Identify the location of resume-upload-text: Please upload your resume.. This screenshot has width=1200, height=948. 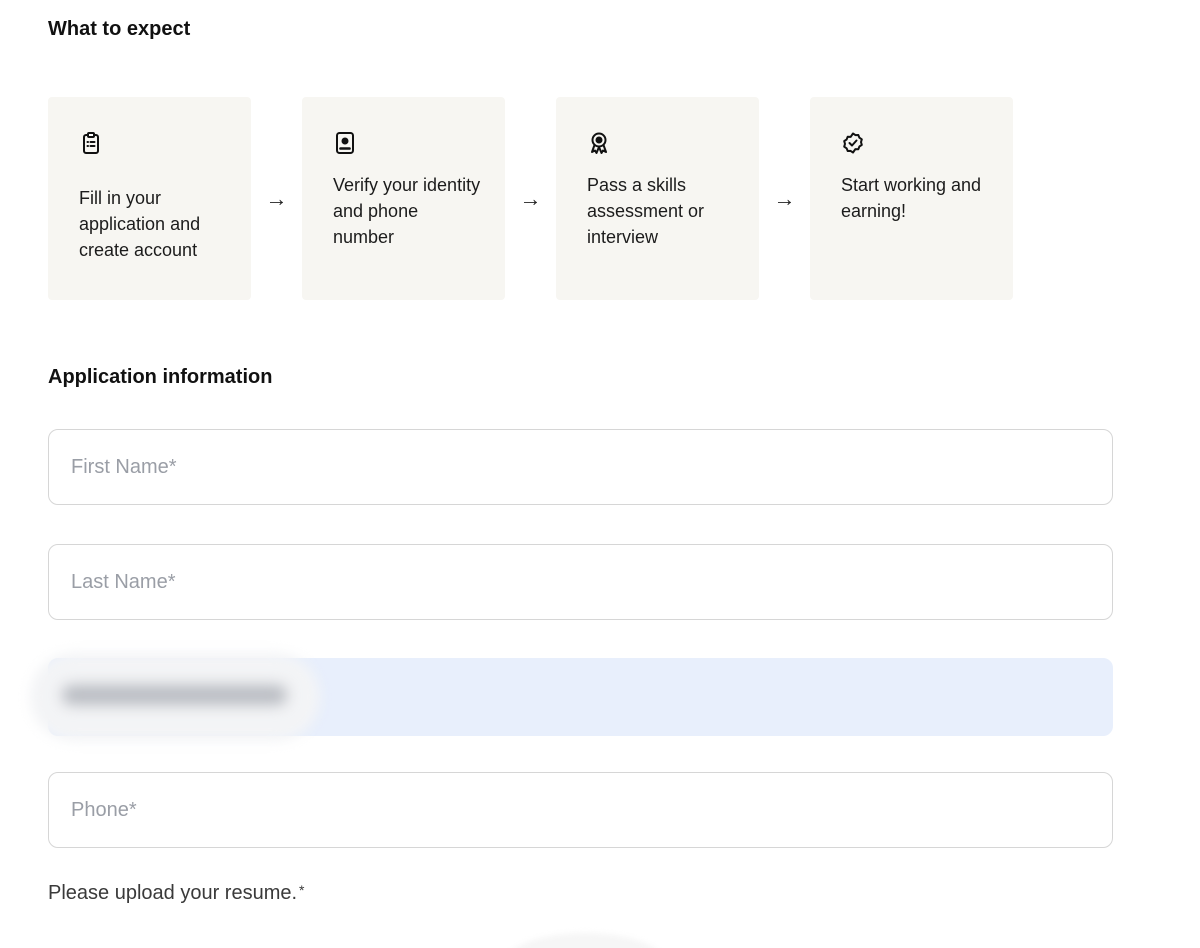
(173, 893).